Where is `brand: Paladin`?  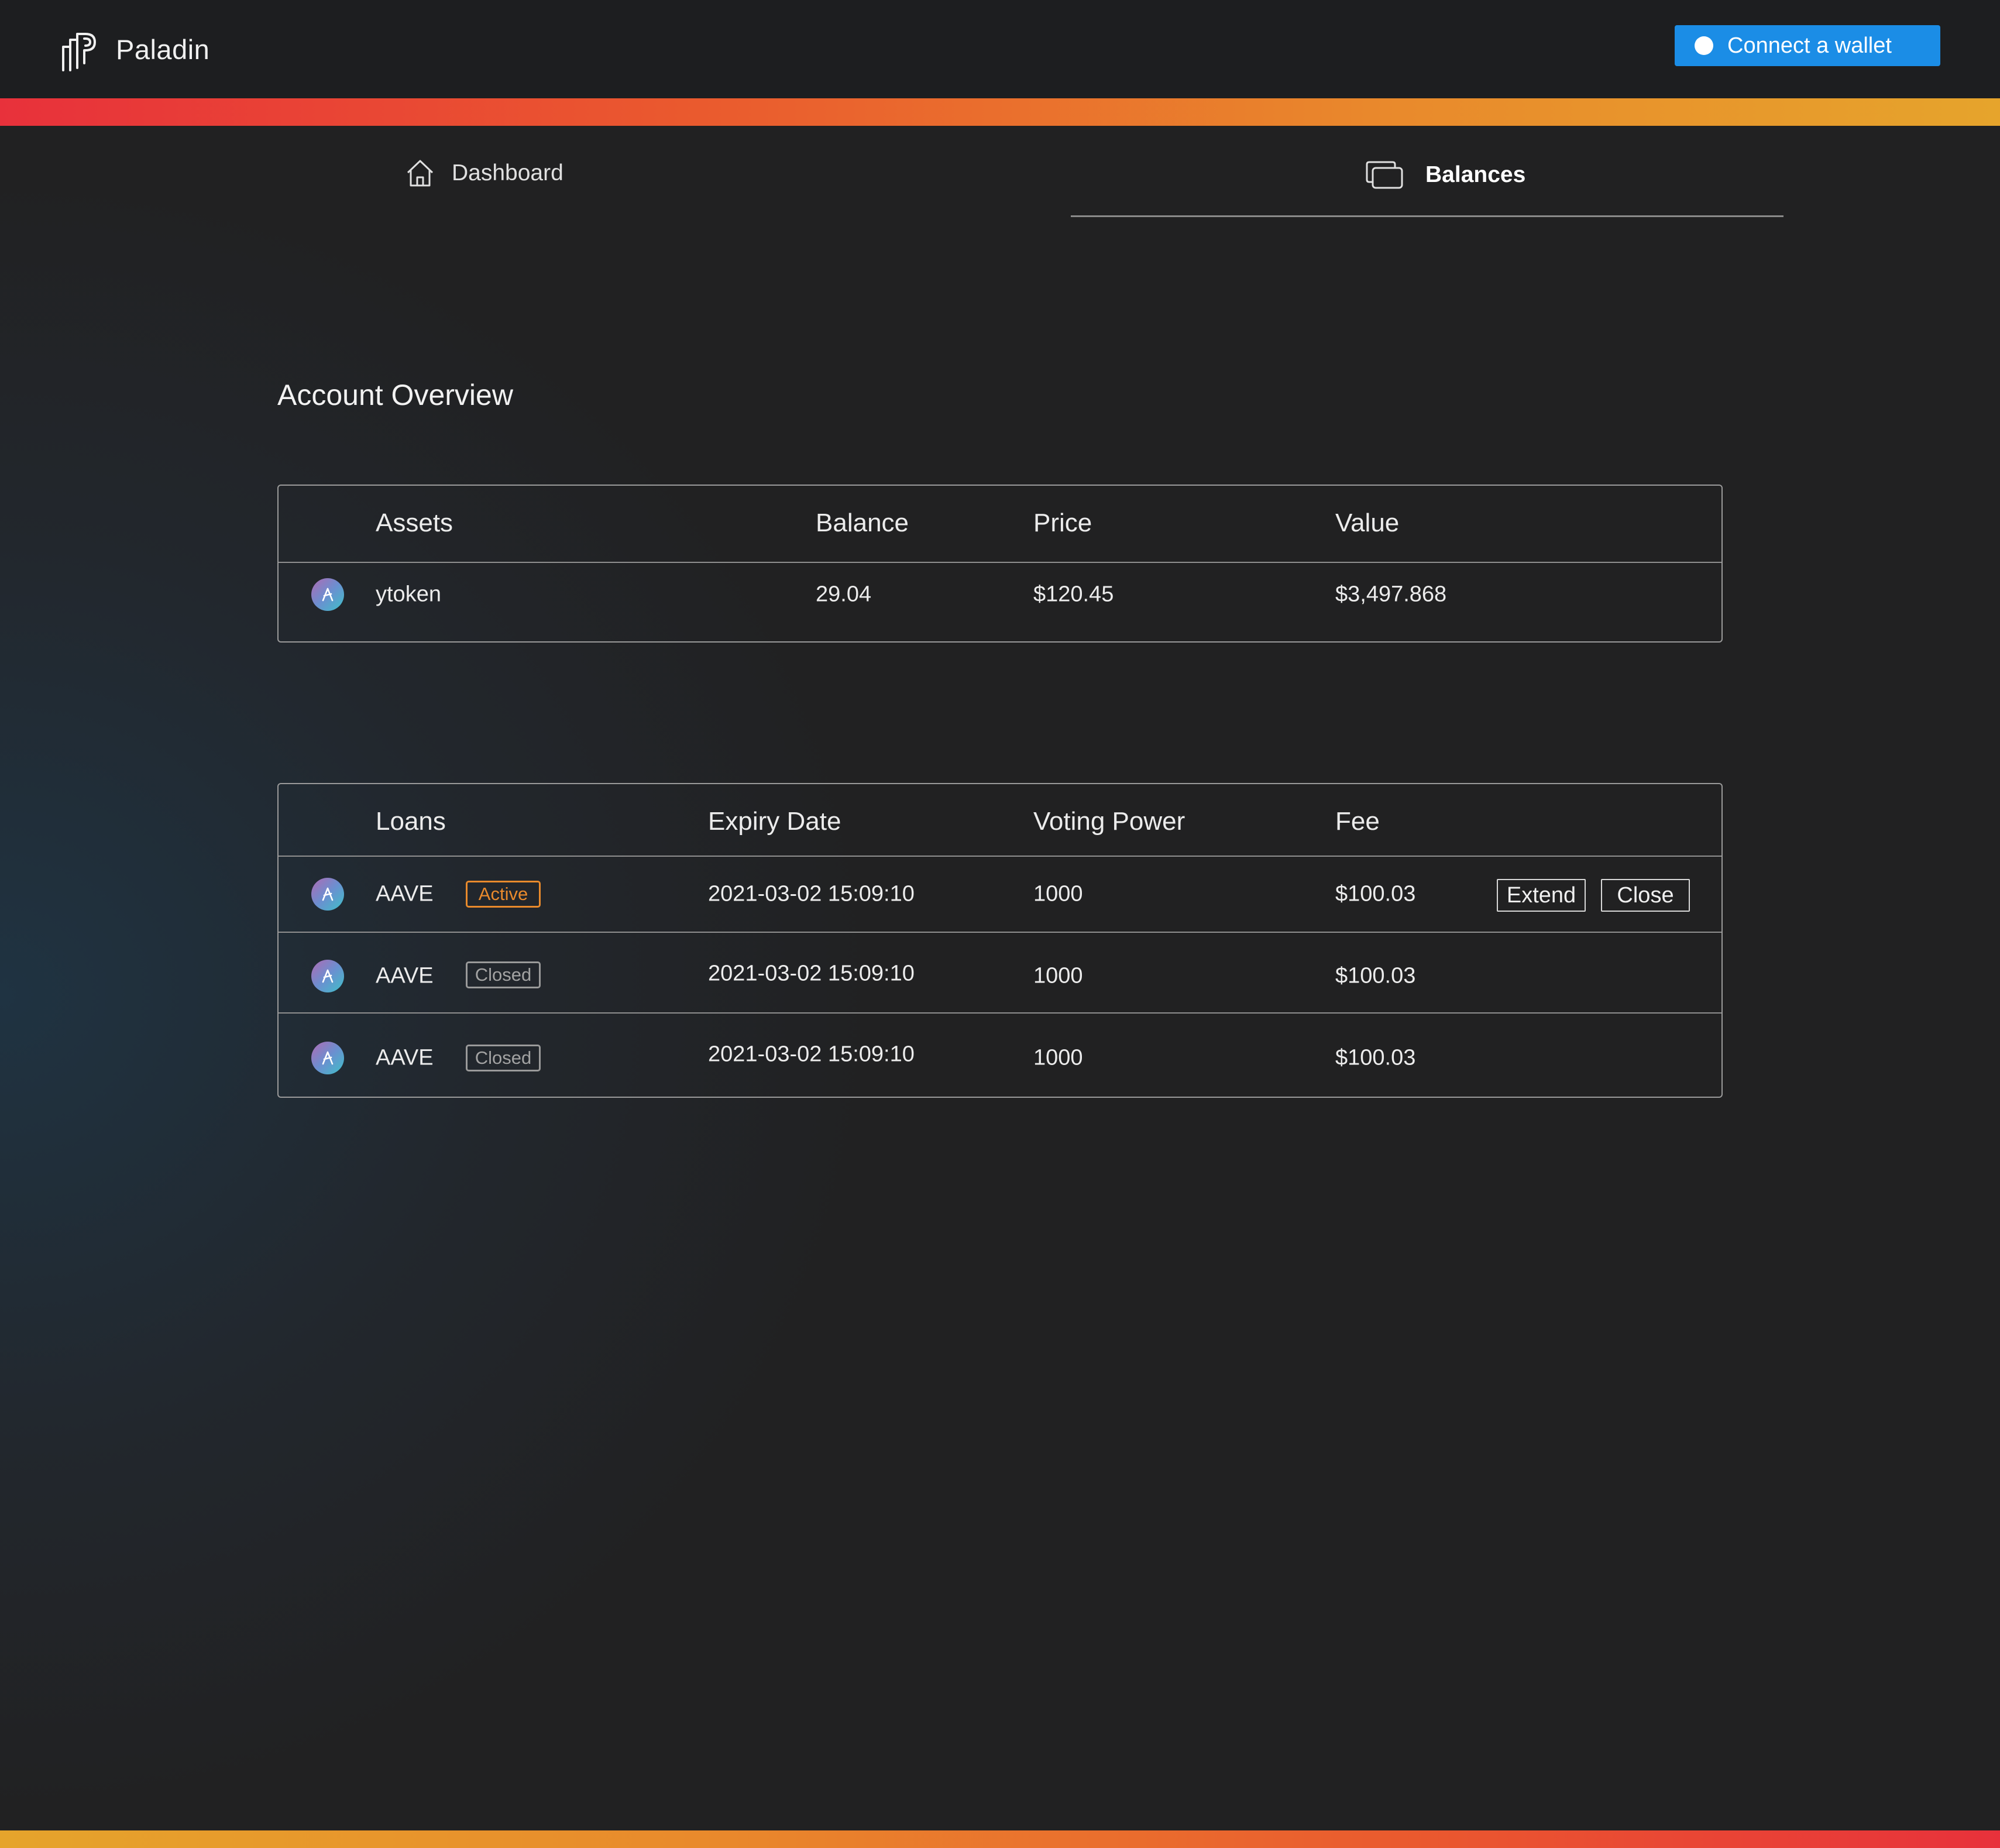
brand: Paladin is located at coordinates (134, 49).